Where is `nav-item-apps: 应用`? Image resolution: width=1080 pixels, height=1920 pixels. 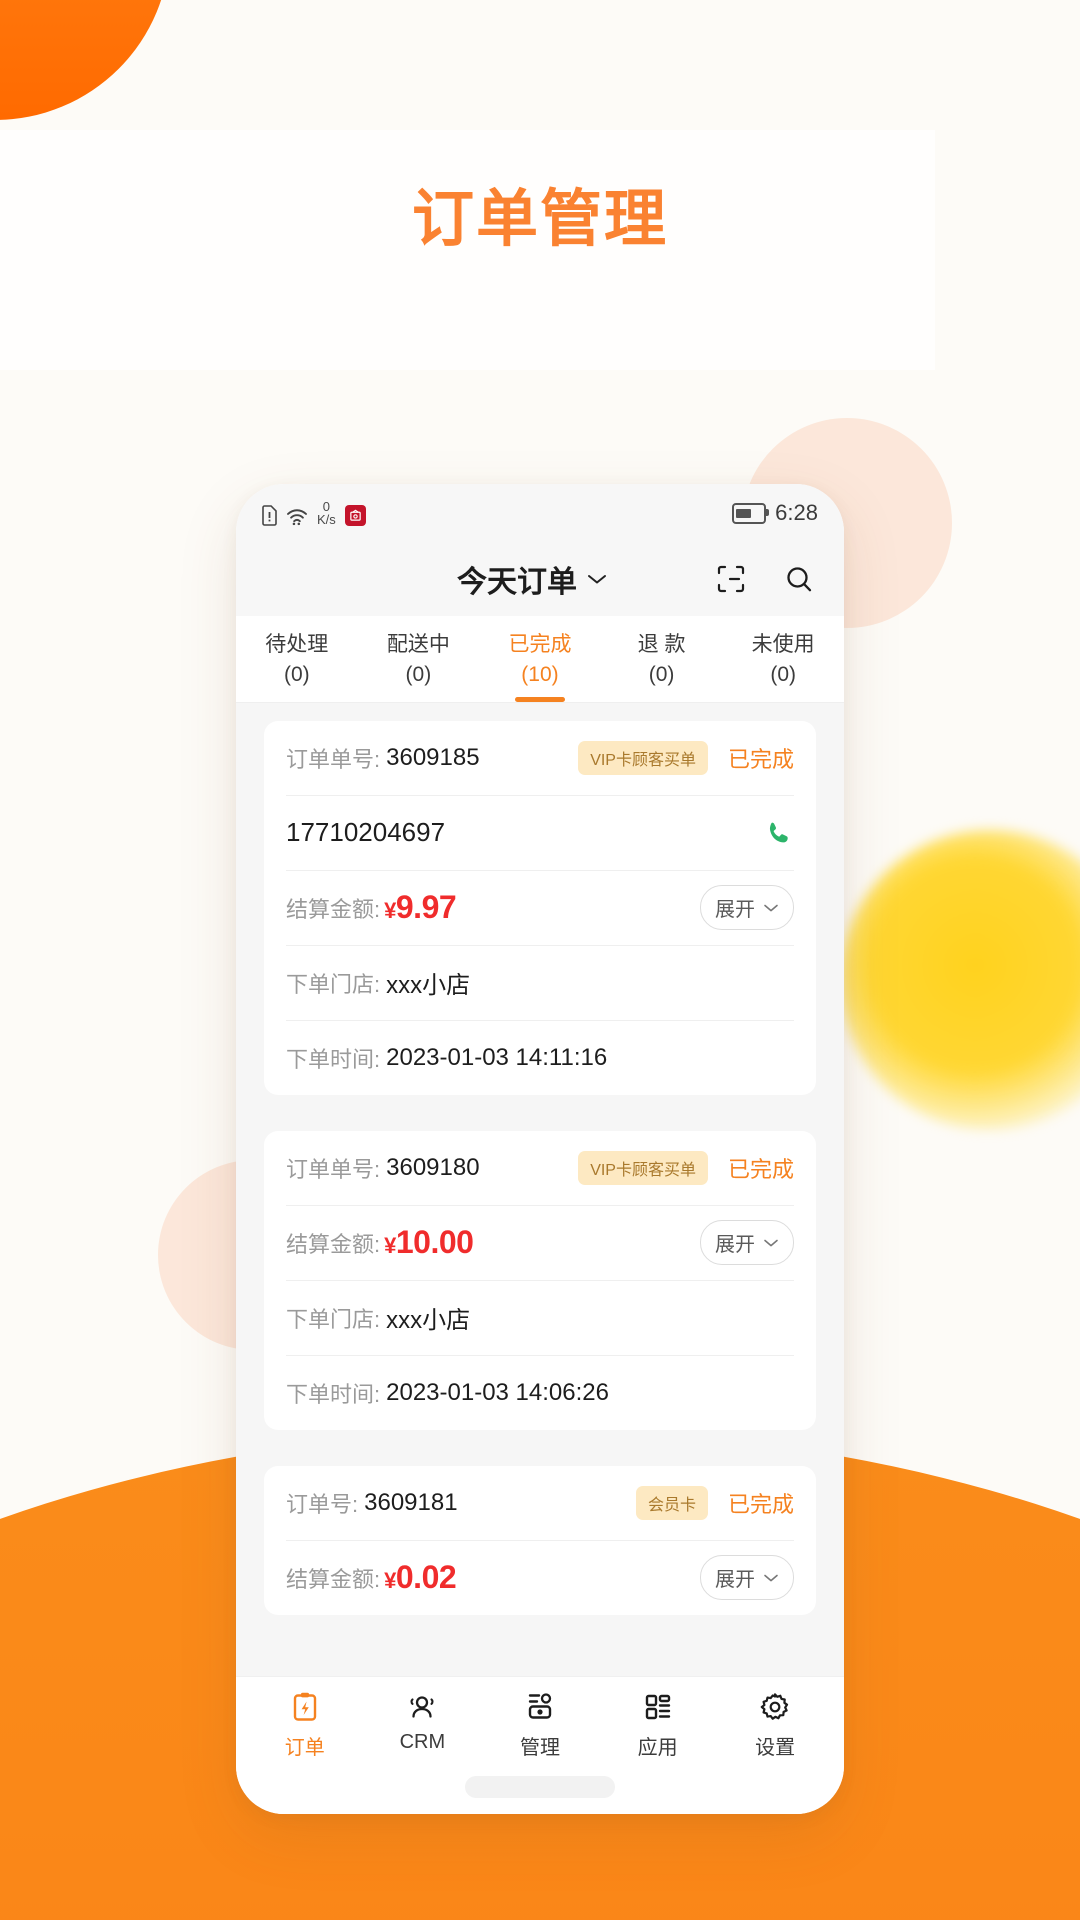 nav-item-apps: 应用 is located at coordinates (658, 1725).